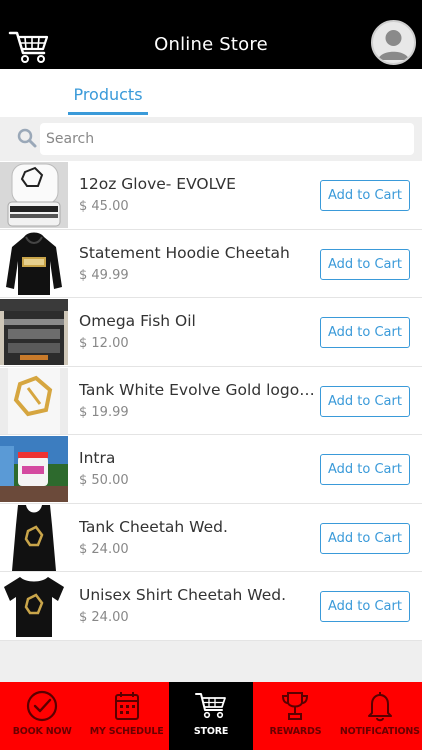  I want to click on product-row: Omega Fish Oil $ 12.00 Add to Cart, so click(211, 332).